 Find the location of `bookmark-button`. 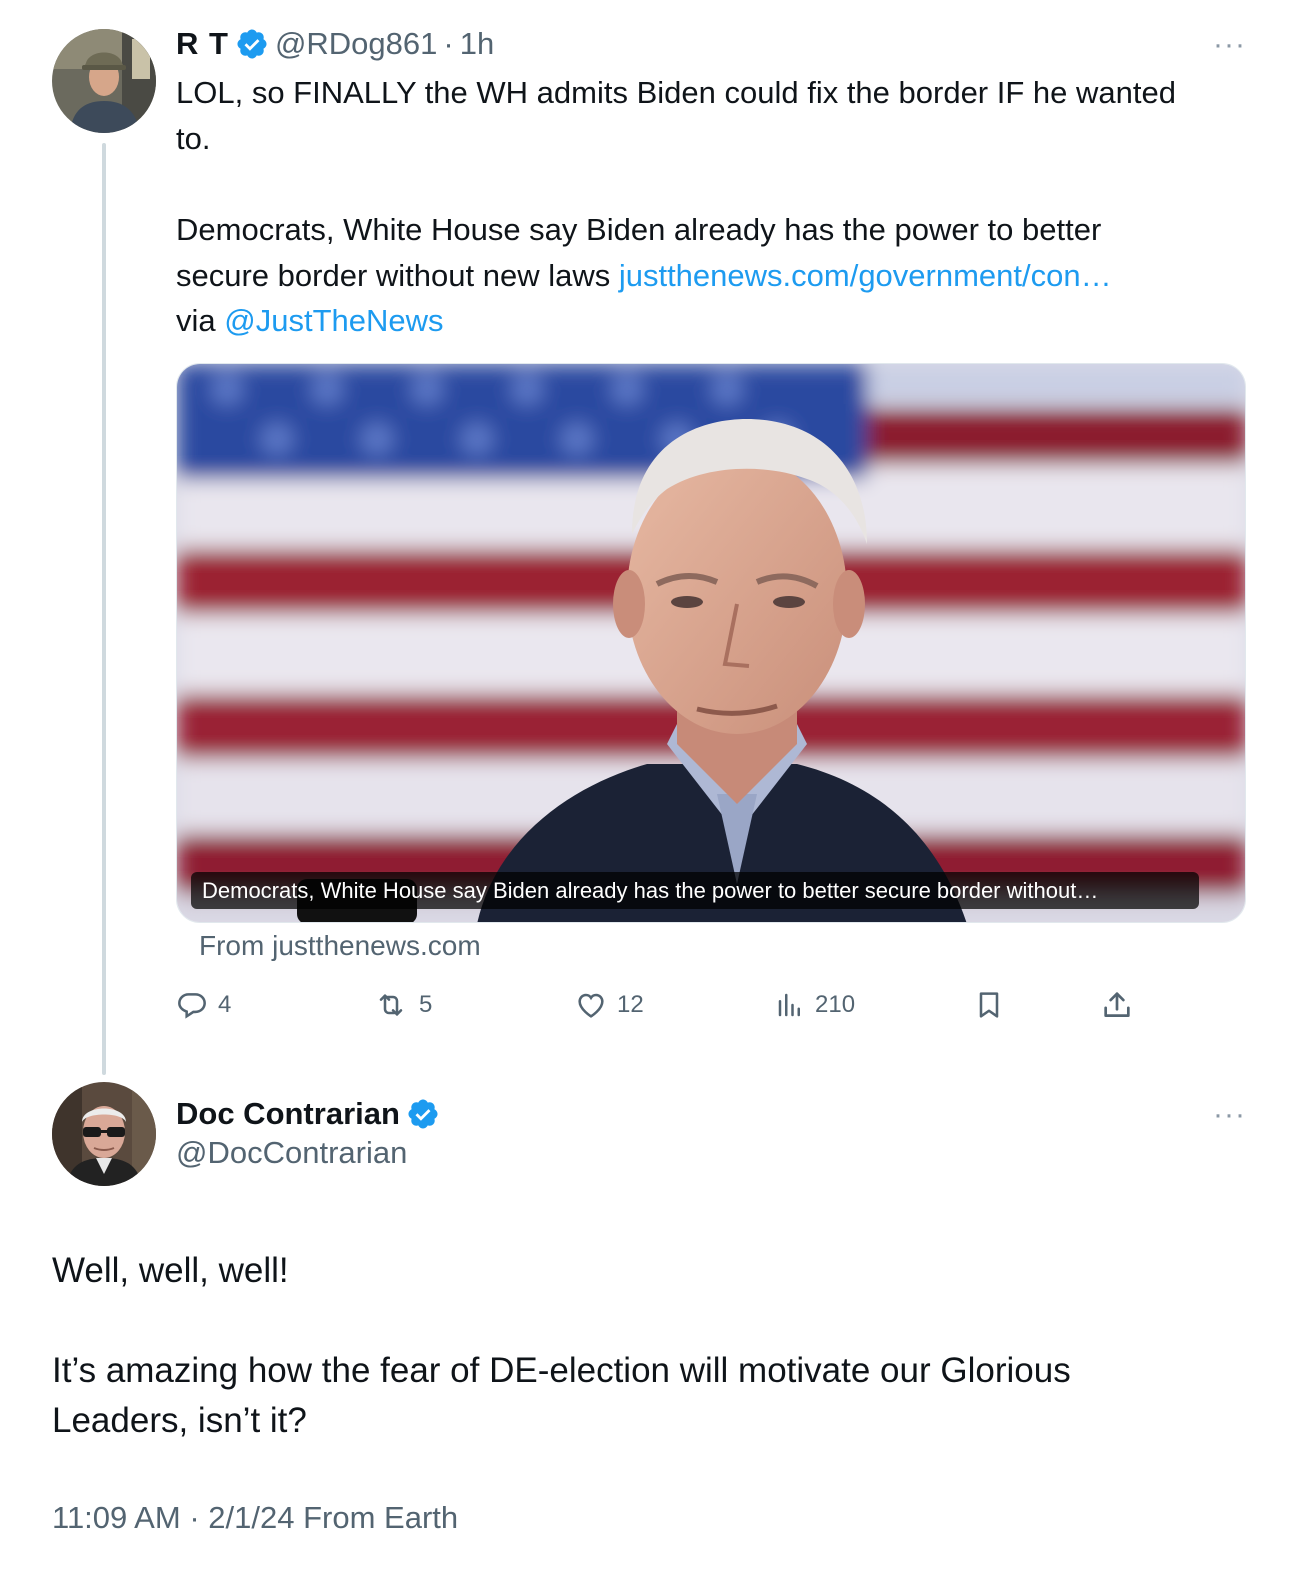

bookmark-button is located at coordinates (989, 1005).